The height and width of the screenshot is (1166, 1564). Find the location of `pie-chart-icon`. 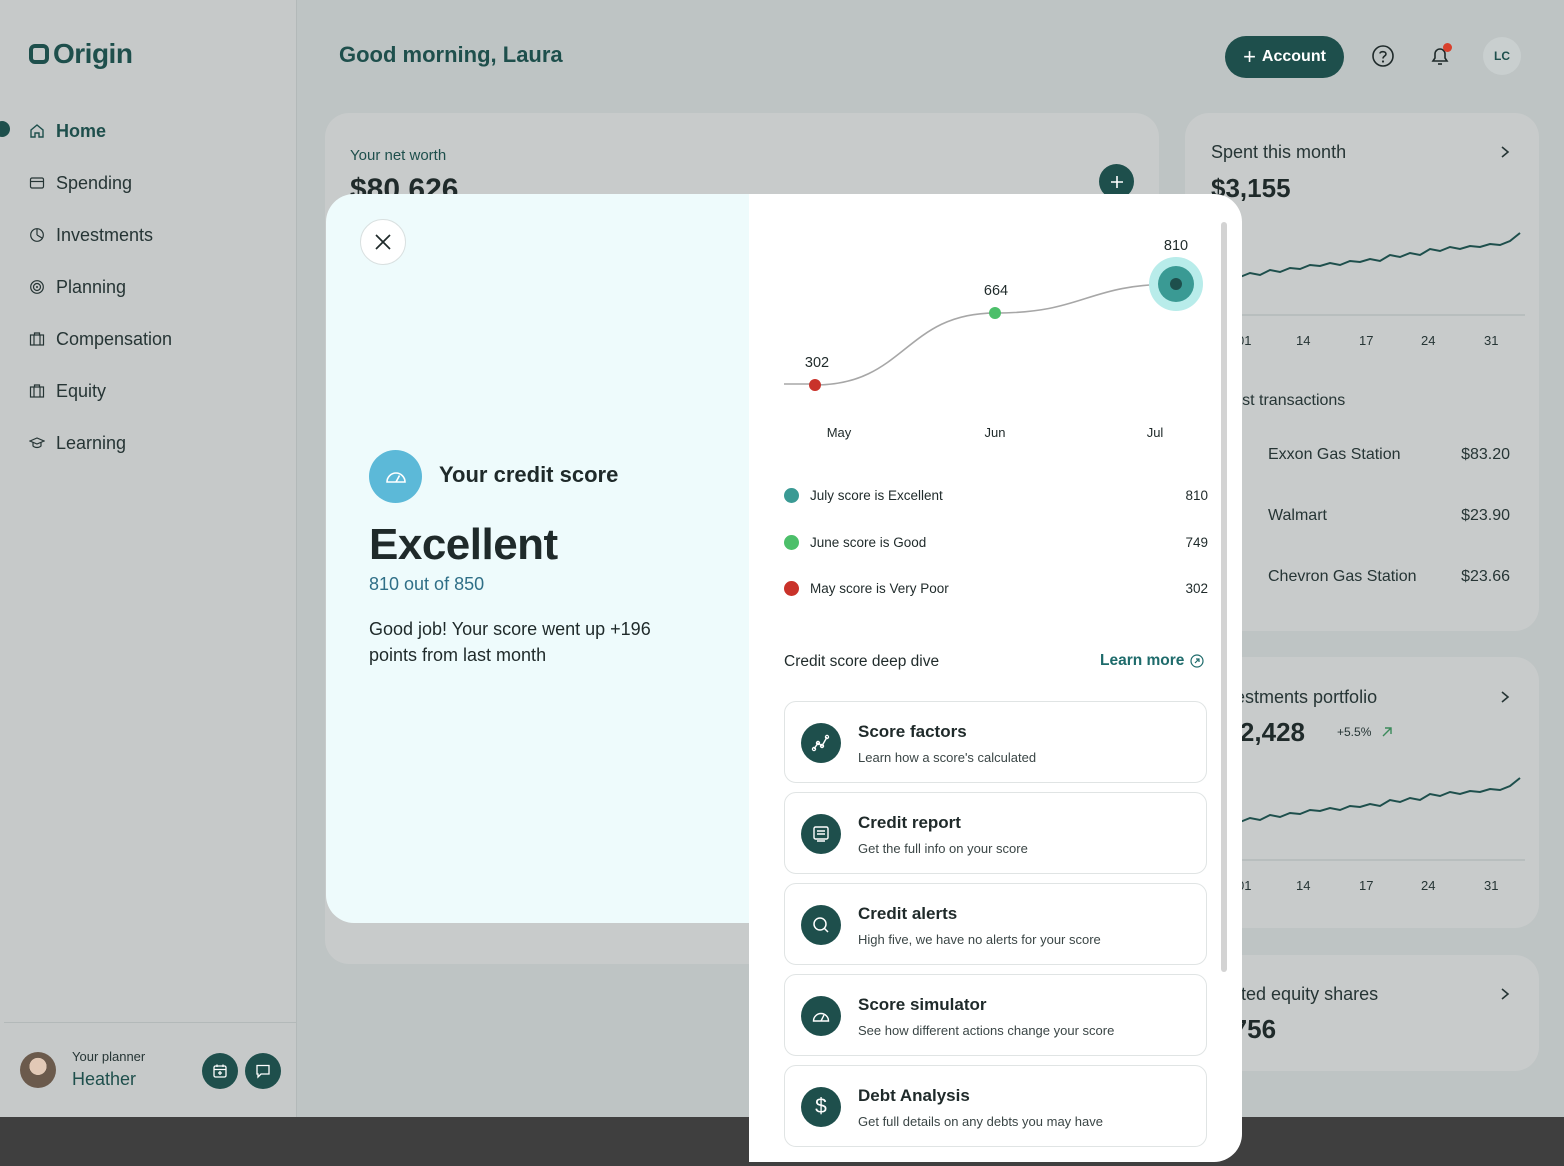

pie-chart-icon is located at coordinates (37, 235).